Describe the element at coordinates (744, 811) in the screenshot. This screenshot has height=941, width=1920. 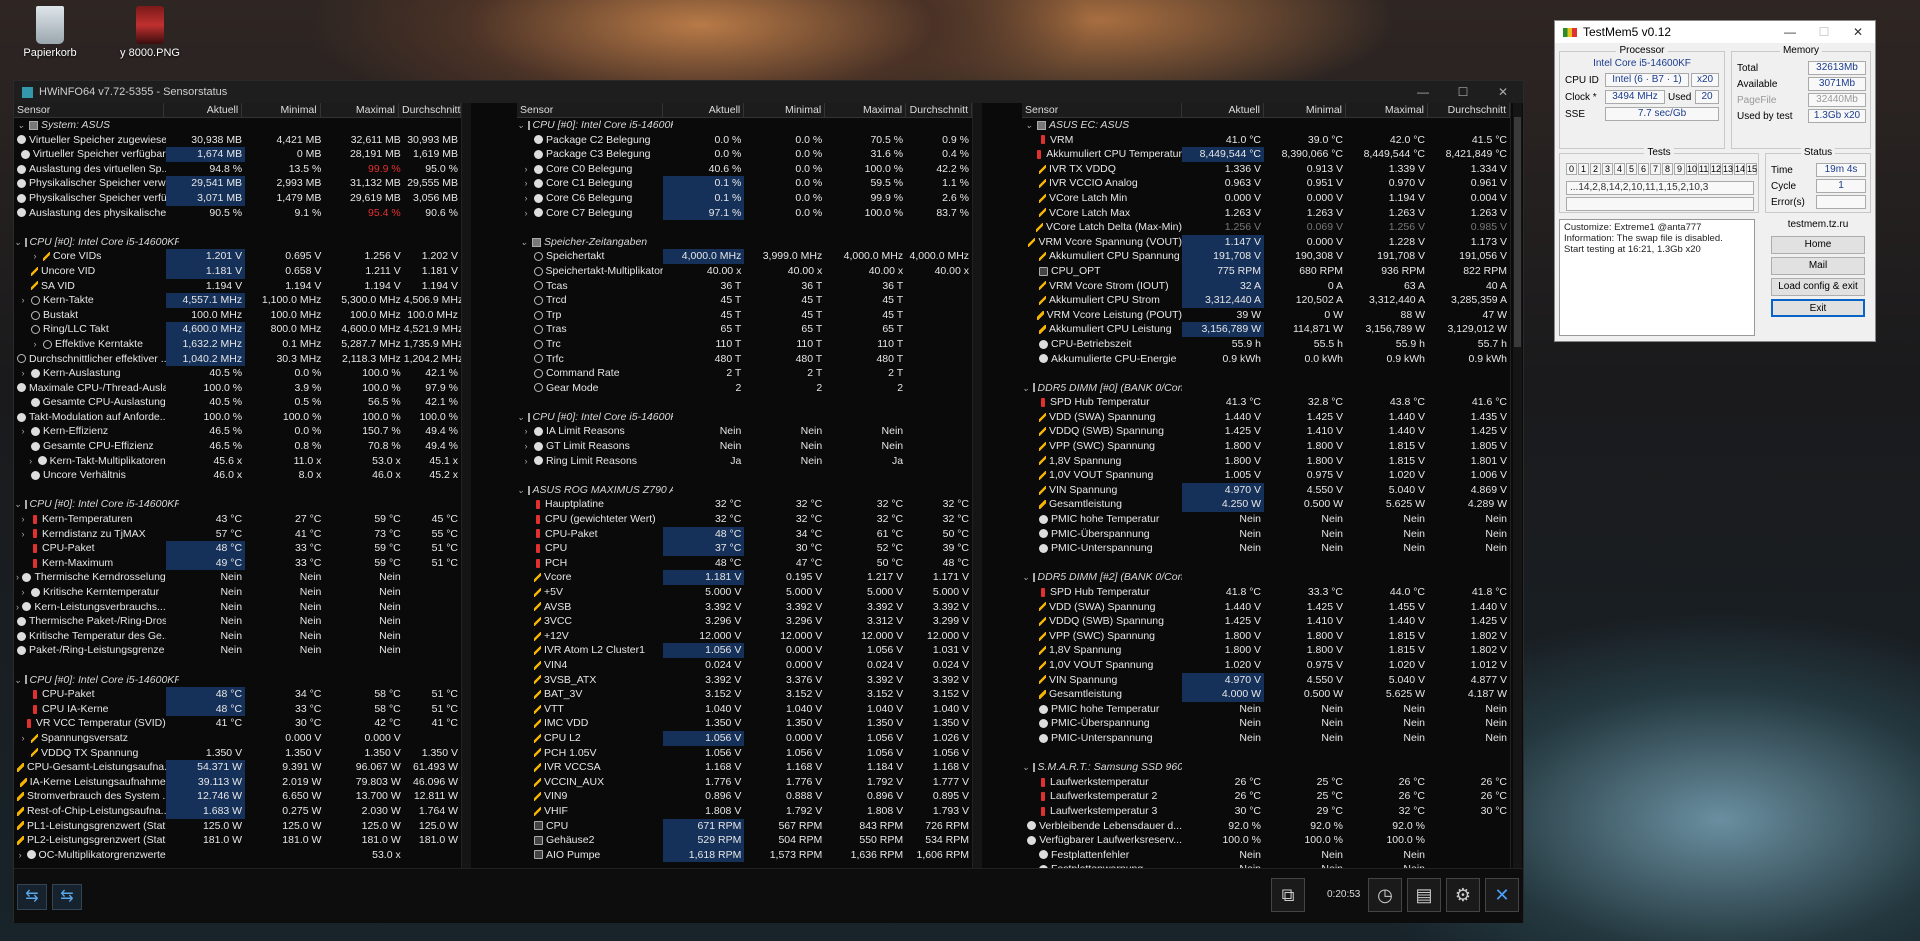
I see `sensor-row: VHIF 1.808 V 1.792 V 1.808 V 1.793 V` at that location.